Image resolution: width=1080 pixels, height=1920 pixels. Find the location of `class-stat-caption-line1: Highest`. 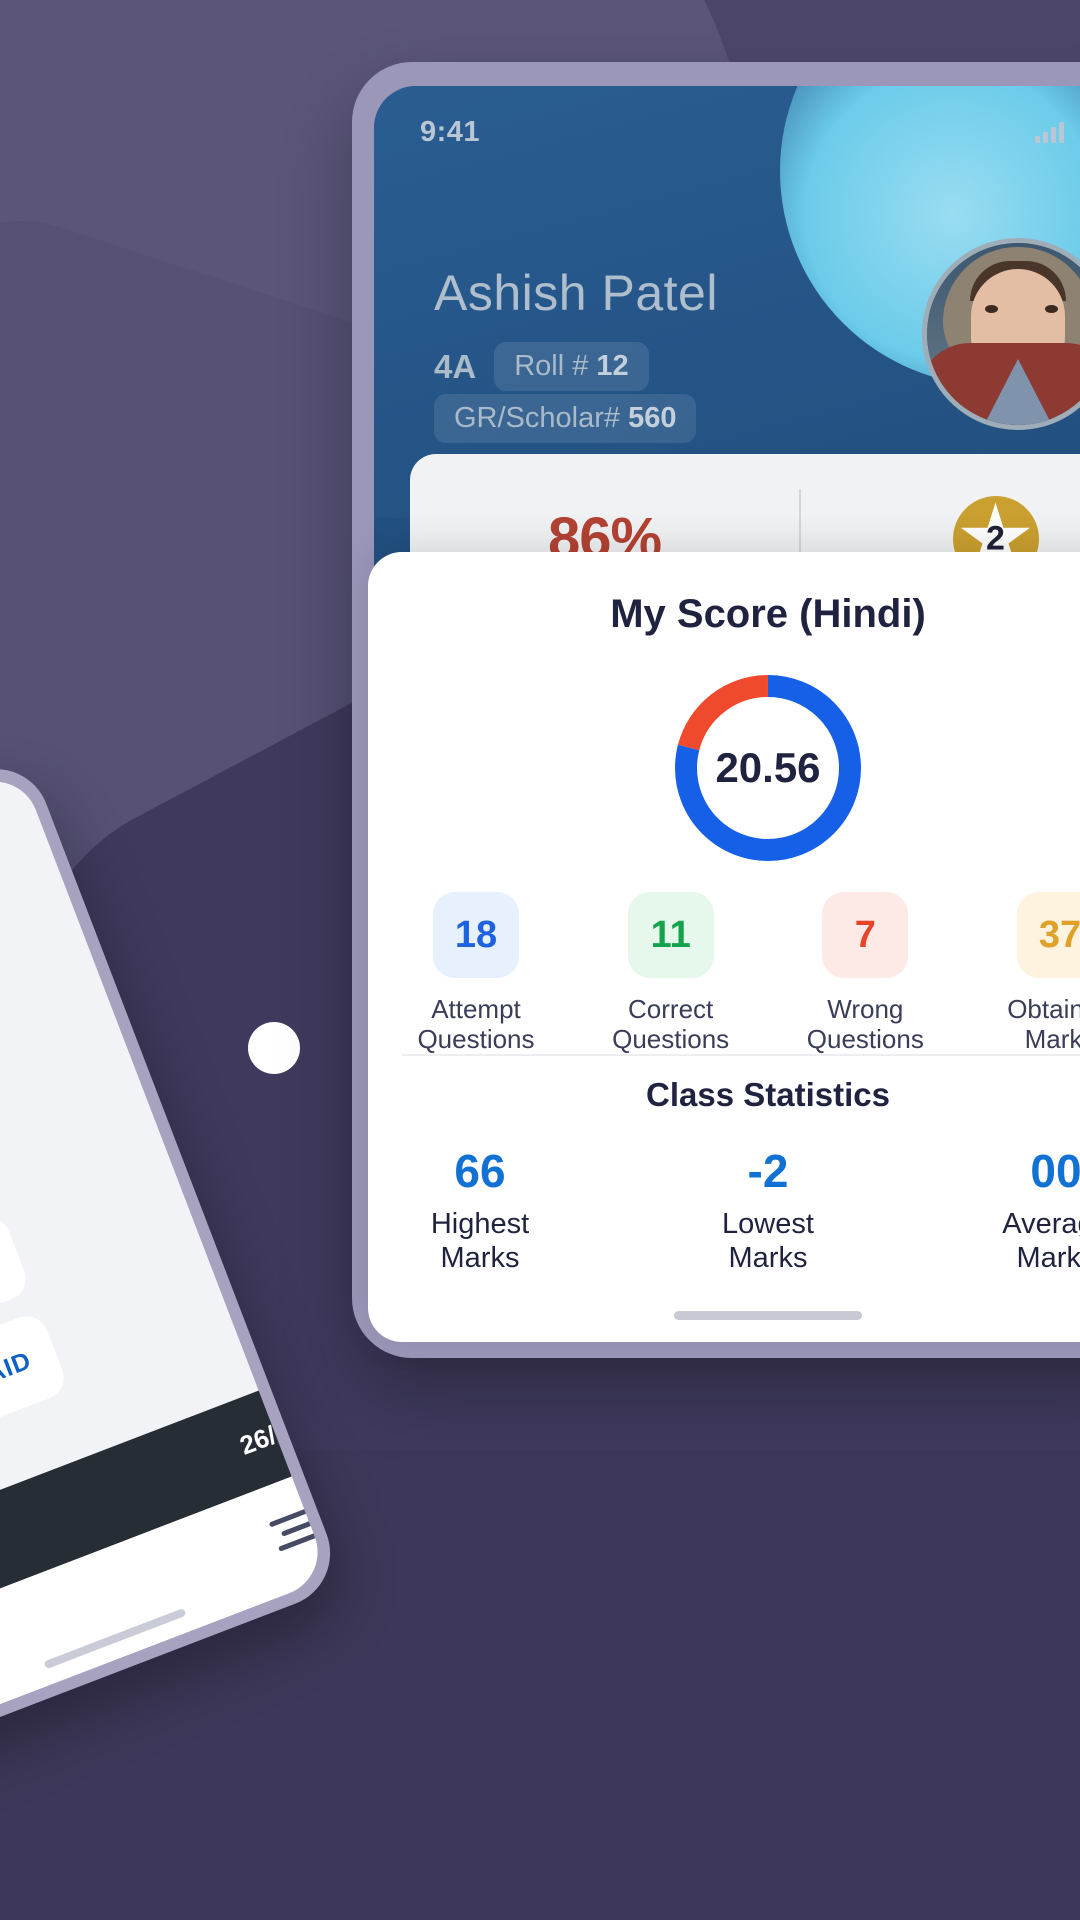

class-stat-caption-line1: Highest is located at coordinates (480, 1224).